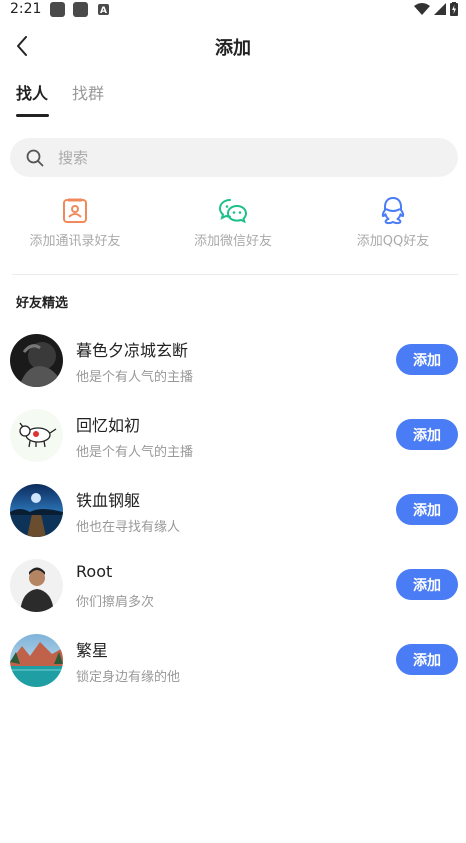 This screenshot has width=466, height=843. I want to click on tab-find-groups: 找群, so click(88, 98).